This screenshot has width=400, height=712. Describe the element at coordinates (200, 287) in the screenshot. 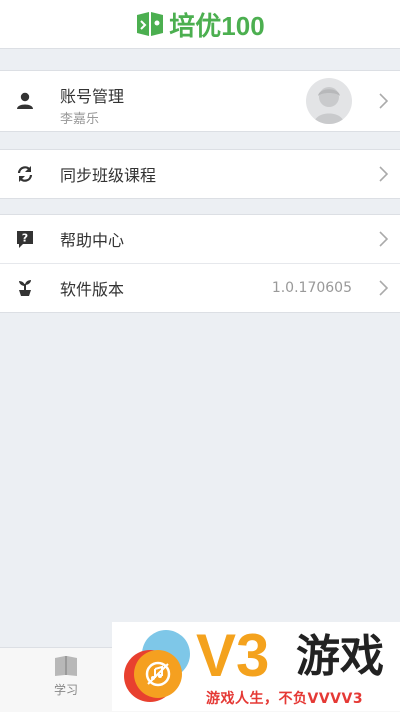

I see `software-version-row: 软件版本 1.0.170605` at that location.